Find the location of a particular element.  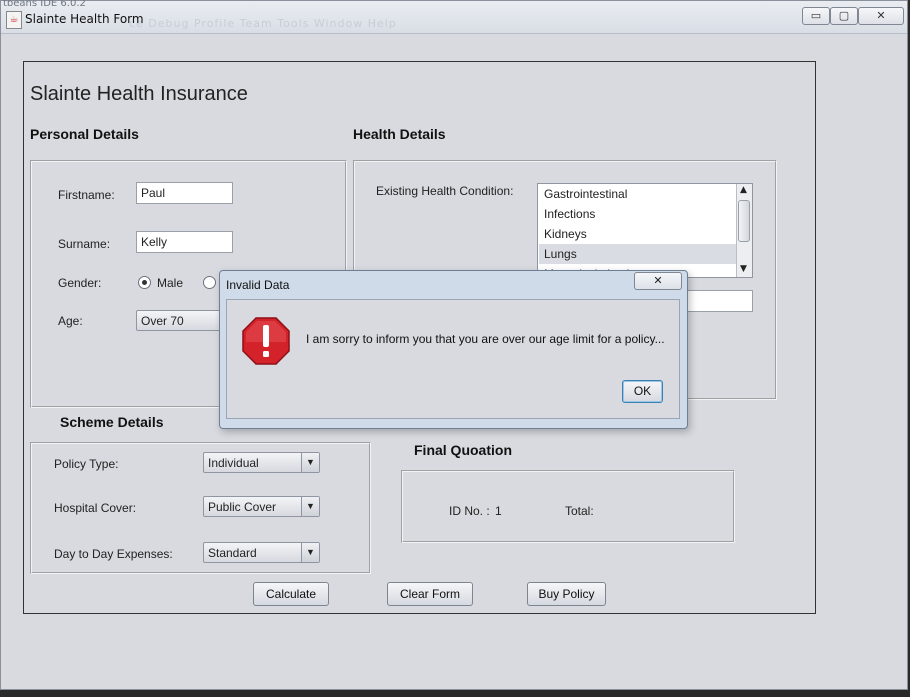

id-label: ID No. : is located at coordinates (469, 511).